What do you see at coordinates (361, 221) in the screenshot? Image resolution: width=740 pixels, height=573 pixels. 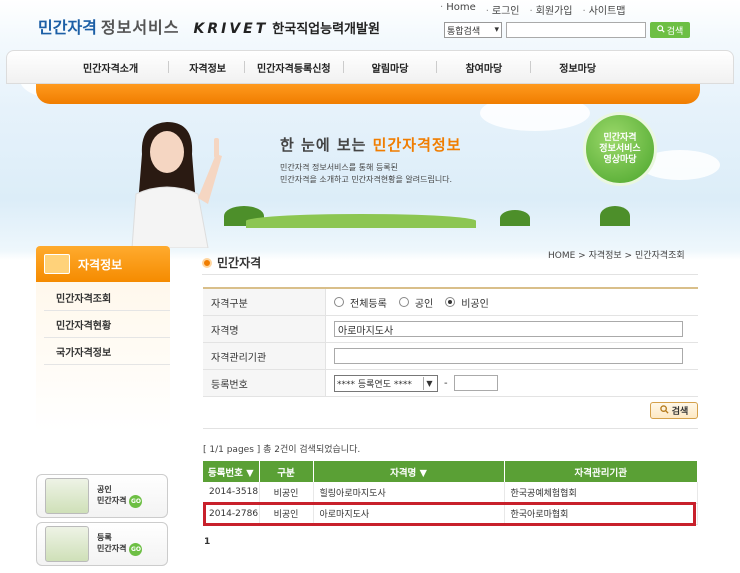 I see `hill-decoration` at bounding box center [361, 221].